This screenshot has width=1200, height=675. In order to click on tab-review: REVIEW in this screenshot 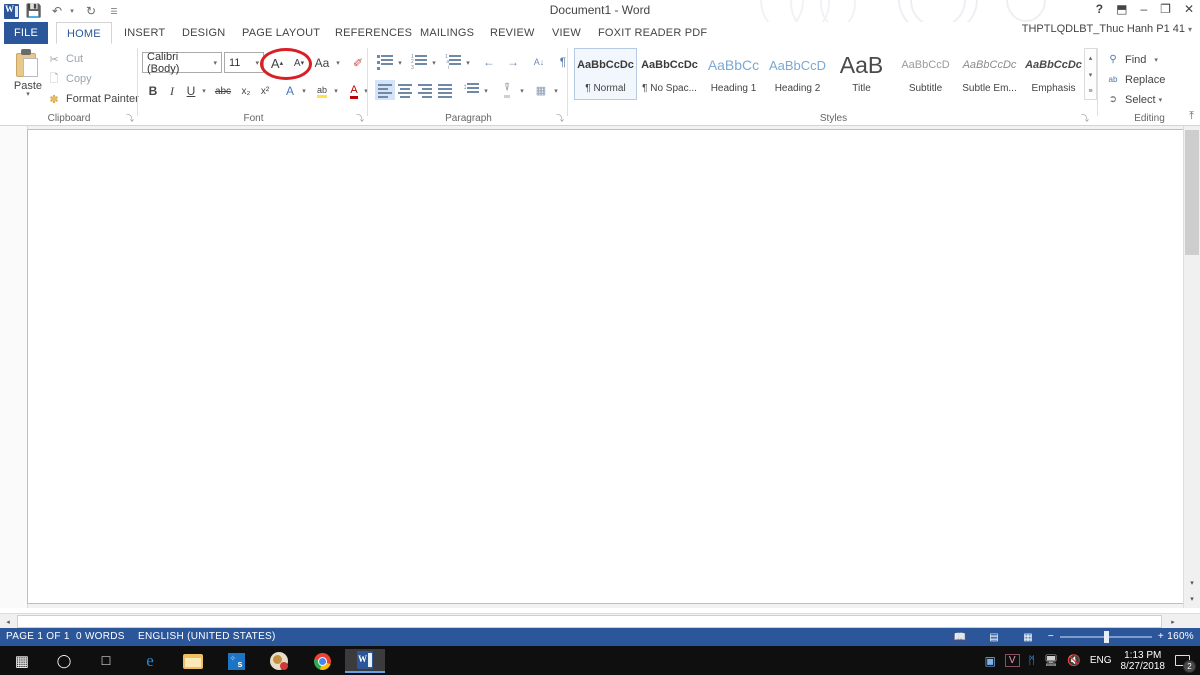, I will do `click(512, 33)`.